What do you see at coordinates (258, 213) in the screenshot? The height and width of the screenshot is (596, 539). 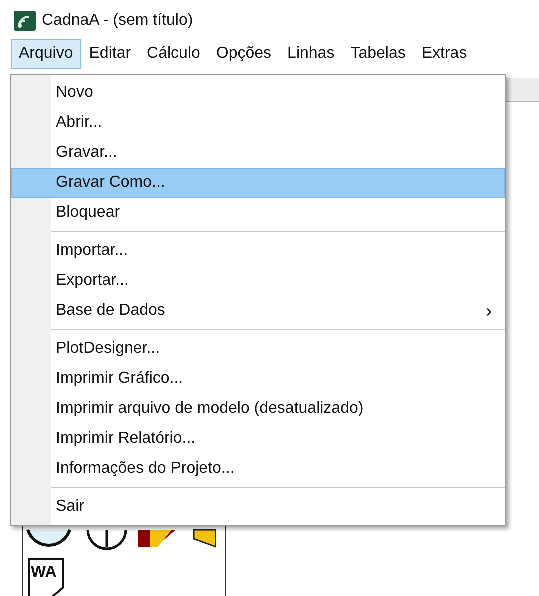 I see `menu-item: Bloquear` at bounding box center [258, 213].